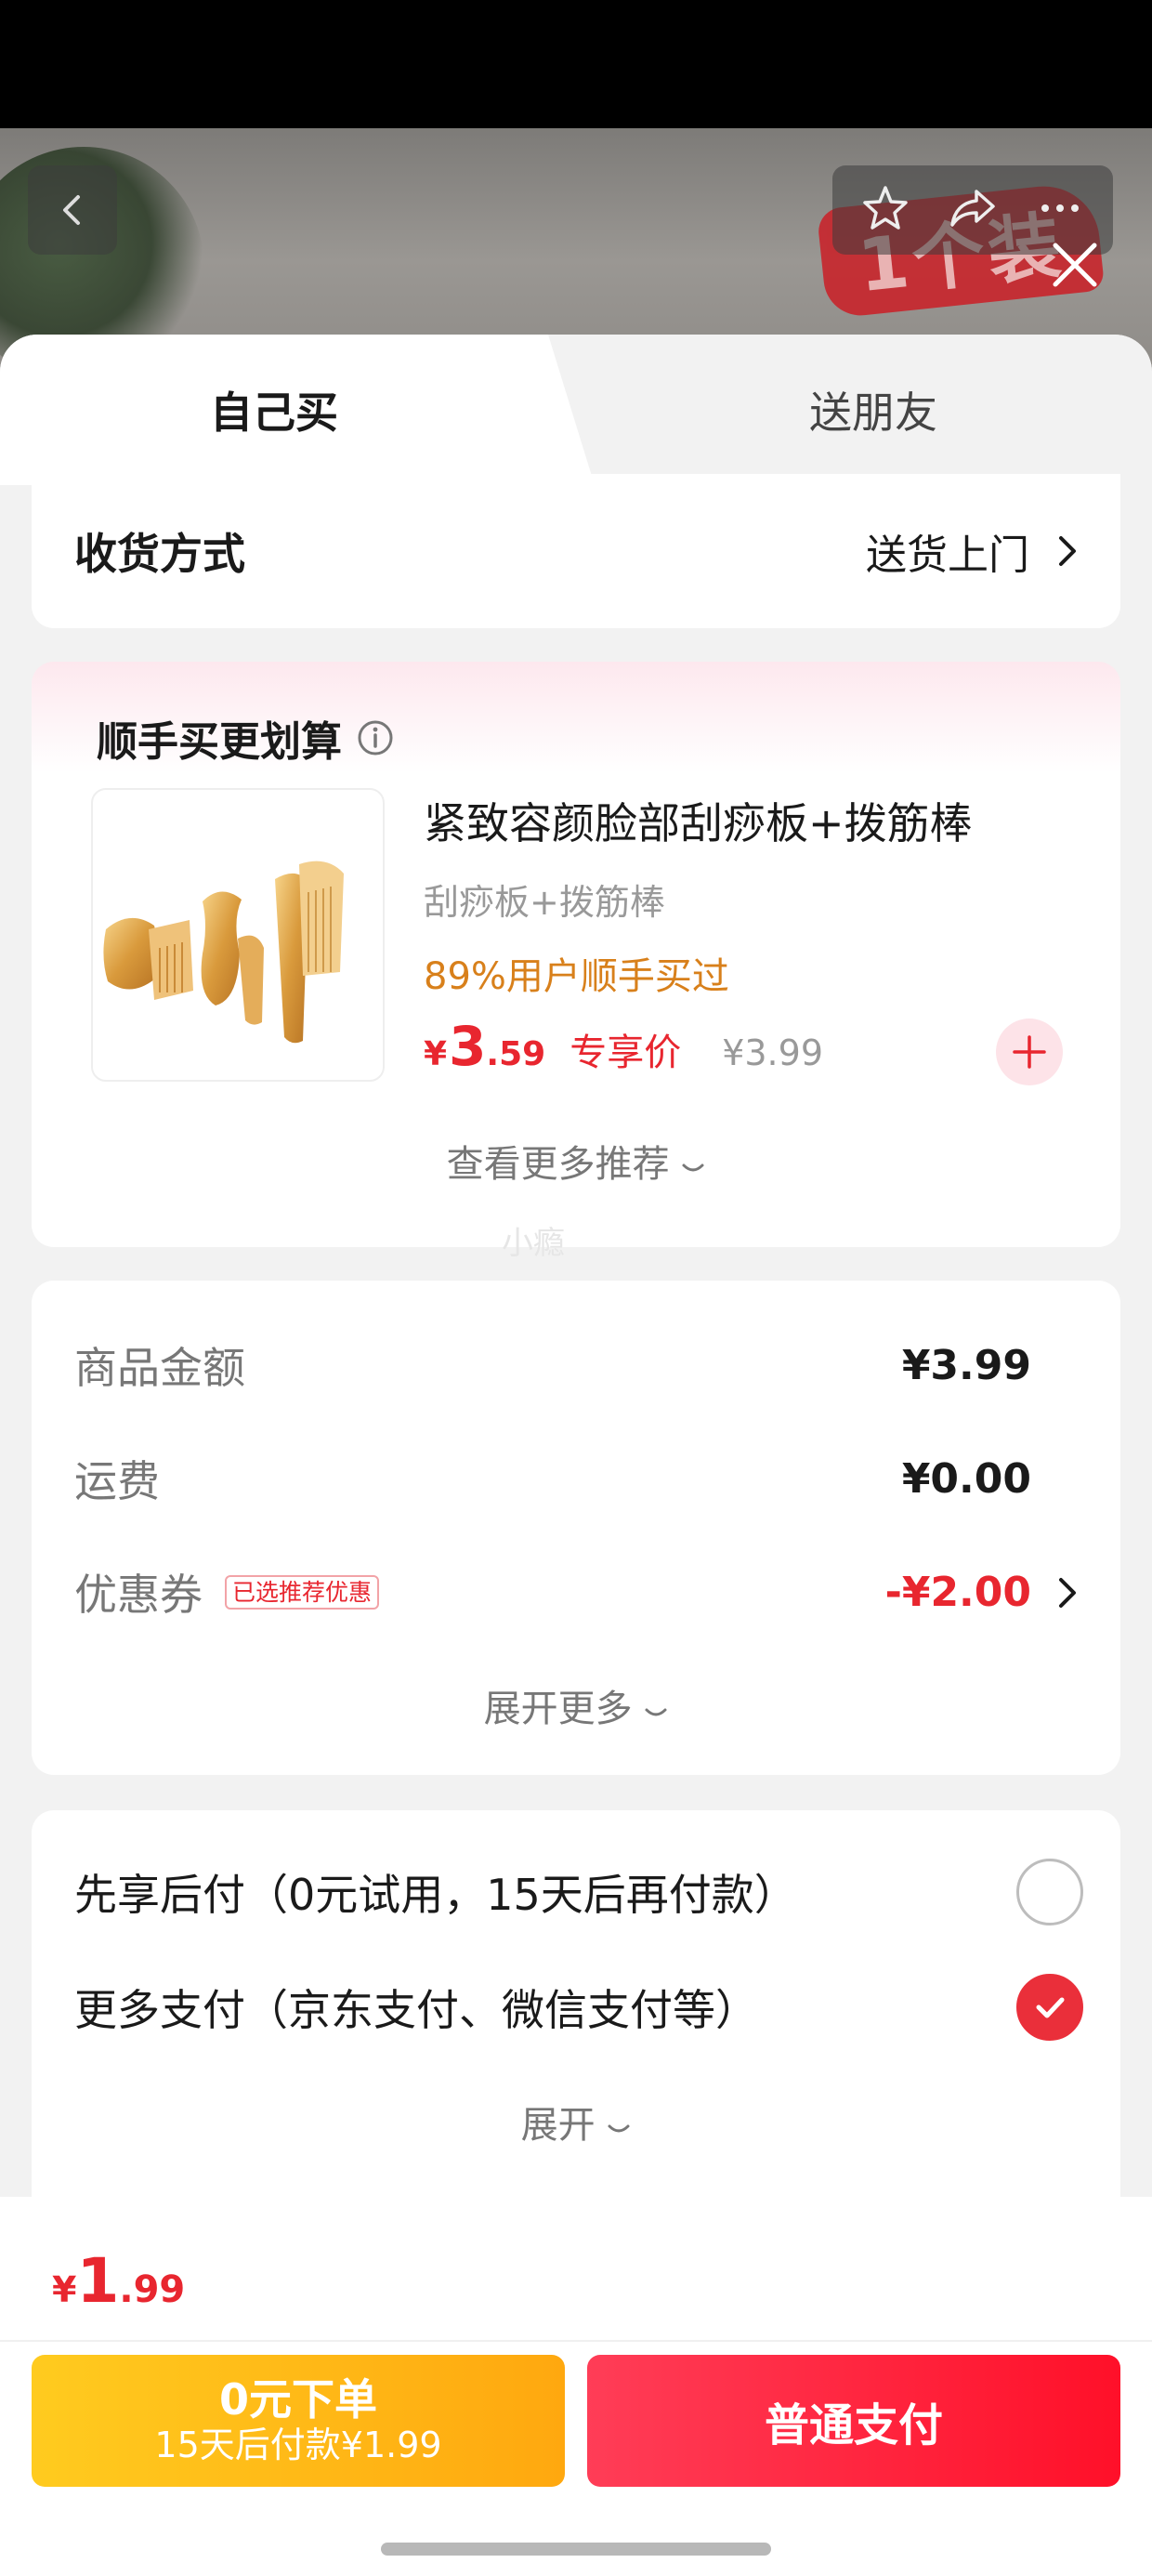 The image size is (1152, 2576). I want to click on product-image, so click(238, 935).